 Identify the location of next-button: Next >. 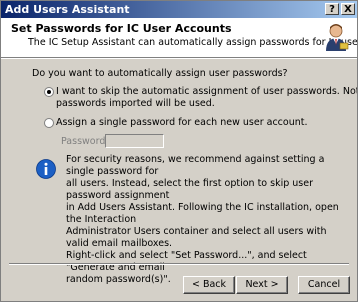
(262, 285).